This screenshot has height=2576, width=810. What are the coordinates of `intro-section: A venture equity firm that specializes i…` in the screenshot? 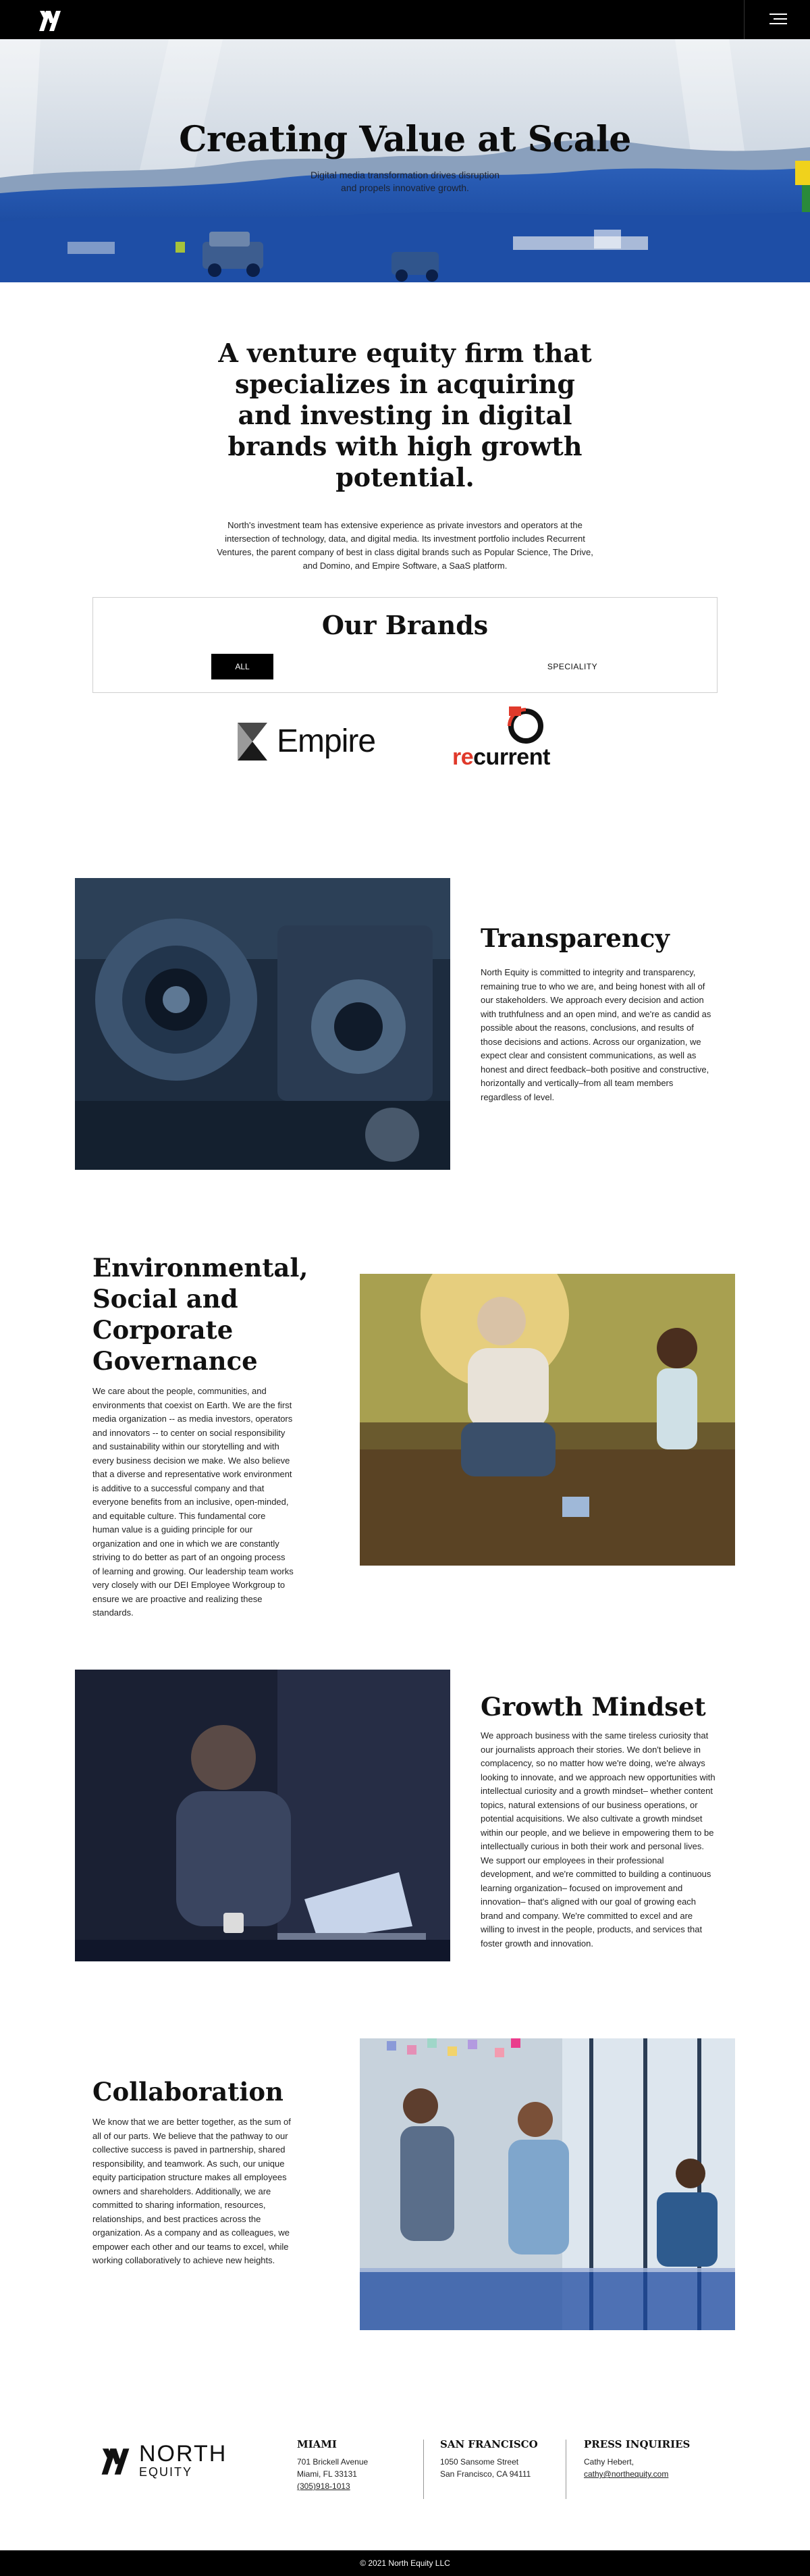 It's located at (405, 439).